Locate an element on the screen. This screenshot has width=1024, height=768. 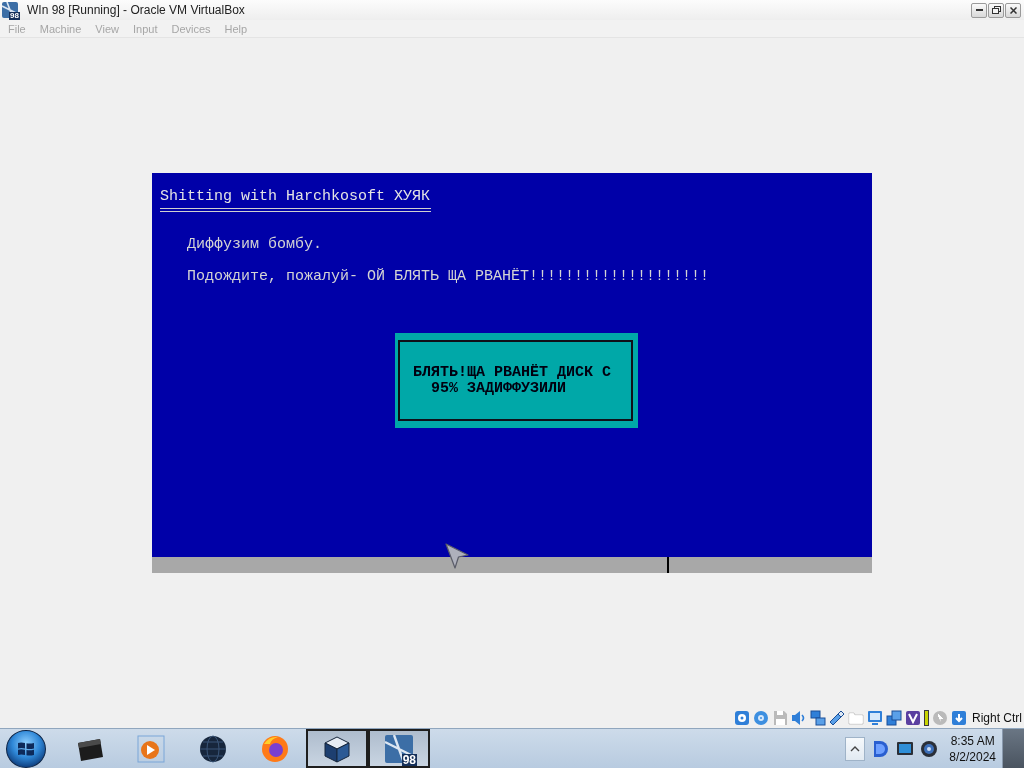
window-title: WIn 98 [Running] - Oracle VM VirtualBox is located at coordinates (136, 10).